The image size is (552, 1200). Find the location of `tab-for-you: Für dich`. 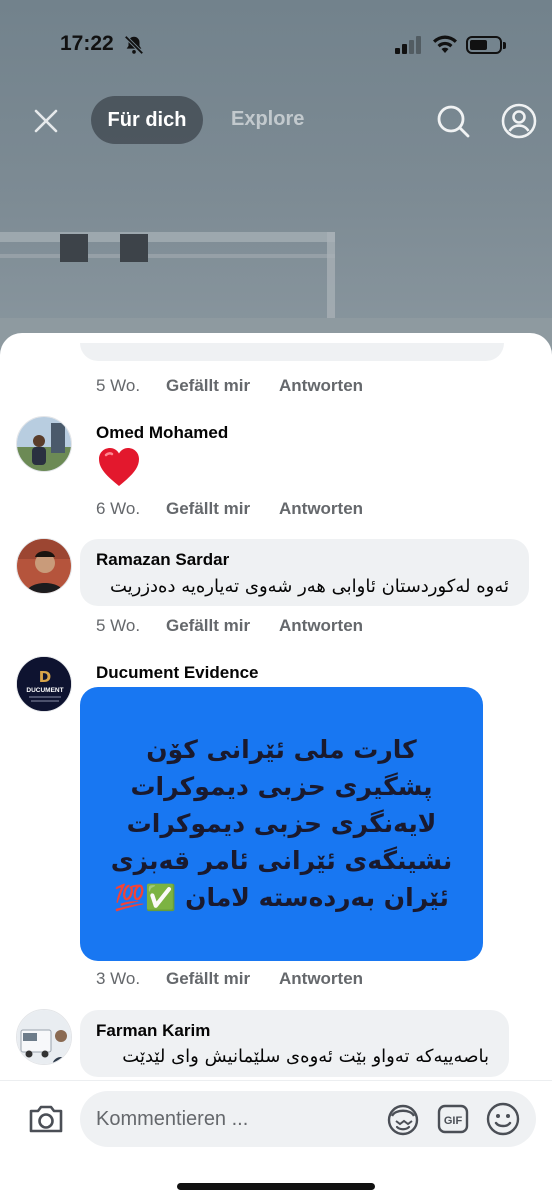

tab-for-you: Für dich is located at coordinates (147, 120).